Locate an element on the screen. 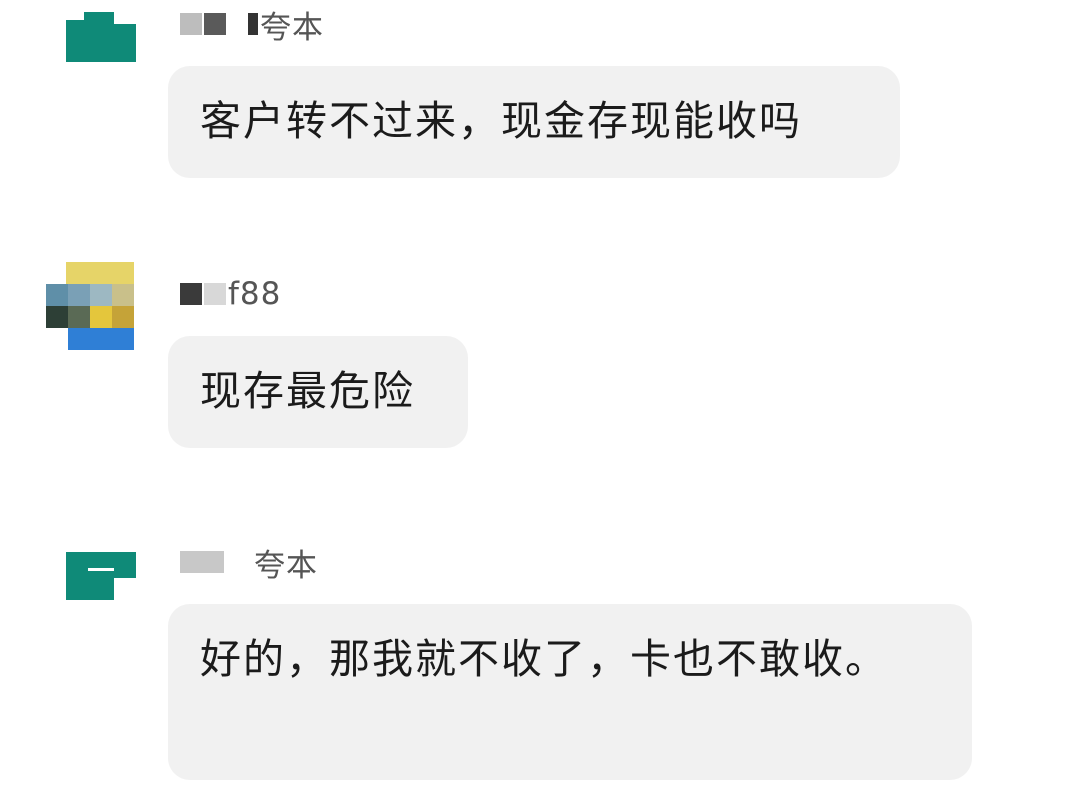 The height and width of the screenshot is (800, 1080). sender-name: f88 is located at coordinates (230, 294).